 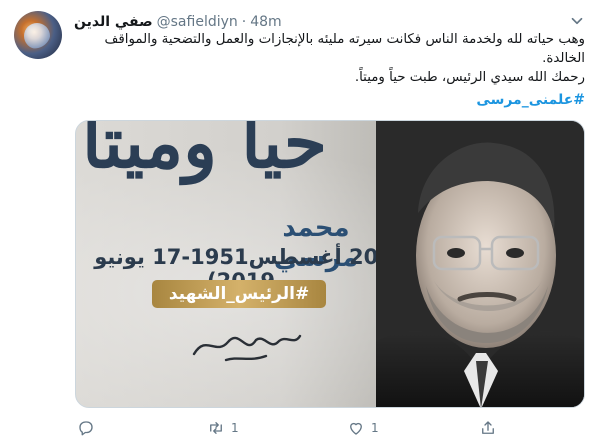 What do you see at coordinates (330, 100) in the screenshot?
I see `hashtag-link: #علمنى_مرسى` at bounding box center [330, 100].